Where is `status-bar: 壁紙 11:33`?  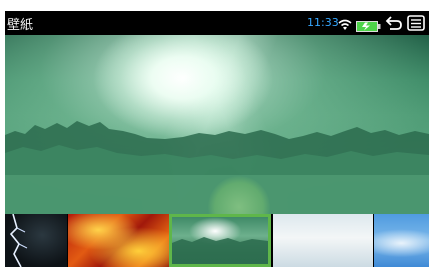 status-bar: 壁紙 11:33 is located at coordinates (217, 23).